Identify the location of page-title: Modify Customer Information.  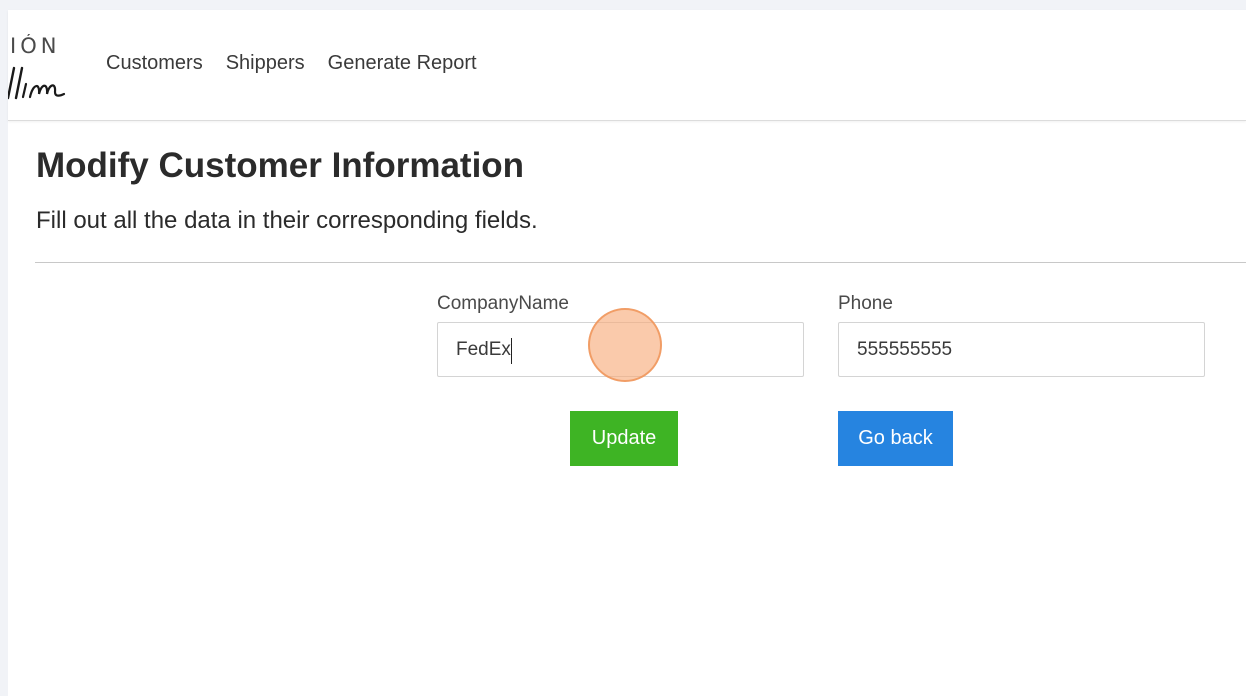
(280, 165).